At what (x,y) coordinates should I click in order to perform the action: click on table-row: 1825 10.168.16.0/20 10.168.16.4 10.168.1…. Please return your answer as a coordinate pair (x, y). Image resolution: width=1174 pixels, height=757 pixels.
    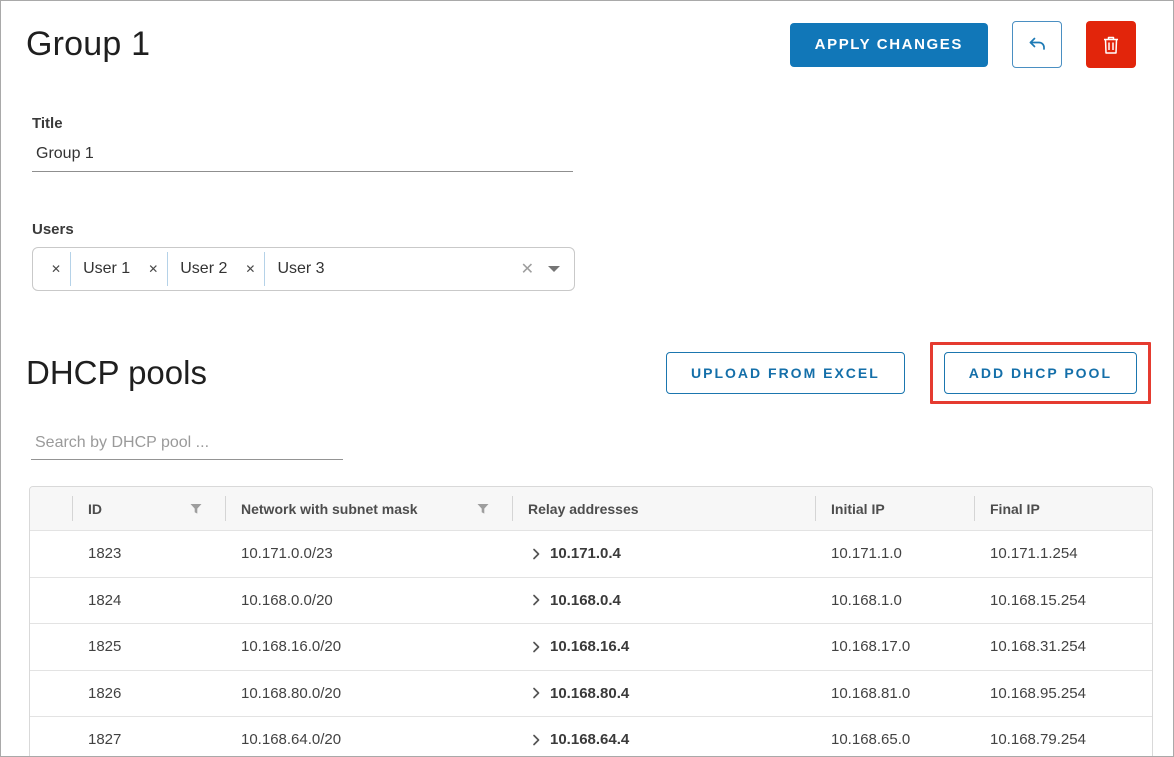
    Looking at the image, I should click on (591, 646).